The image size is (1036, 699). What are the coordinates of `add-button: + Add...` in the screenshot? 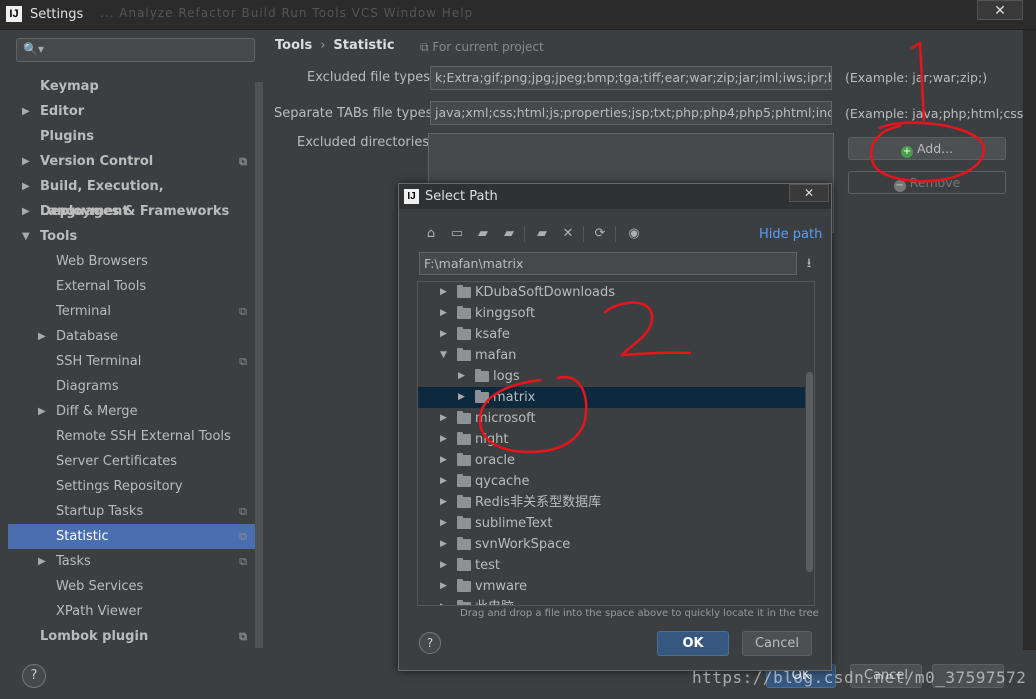 It's located at (927, 148).